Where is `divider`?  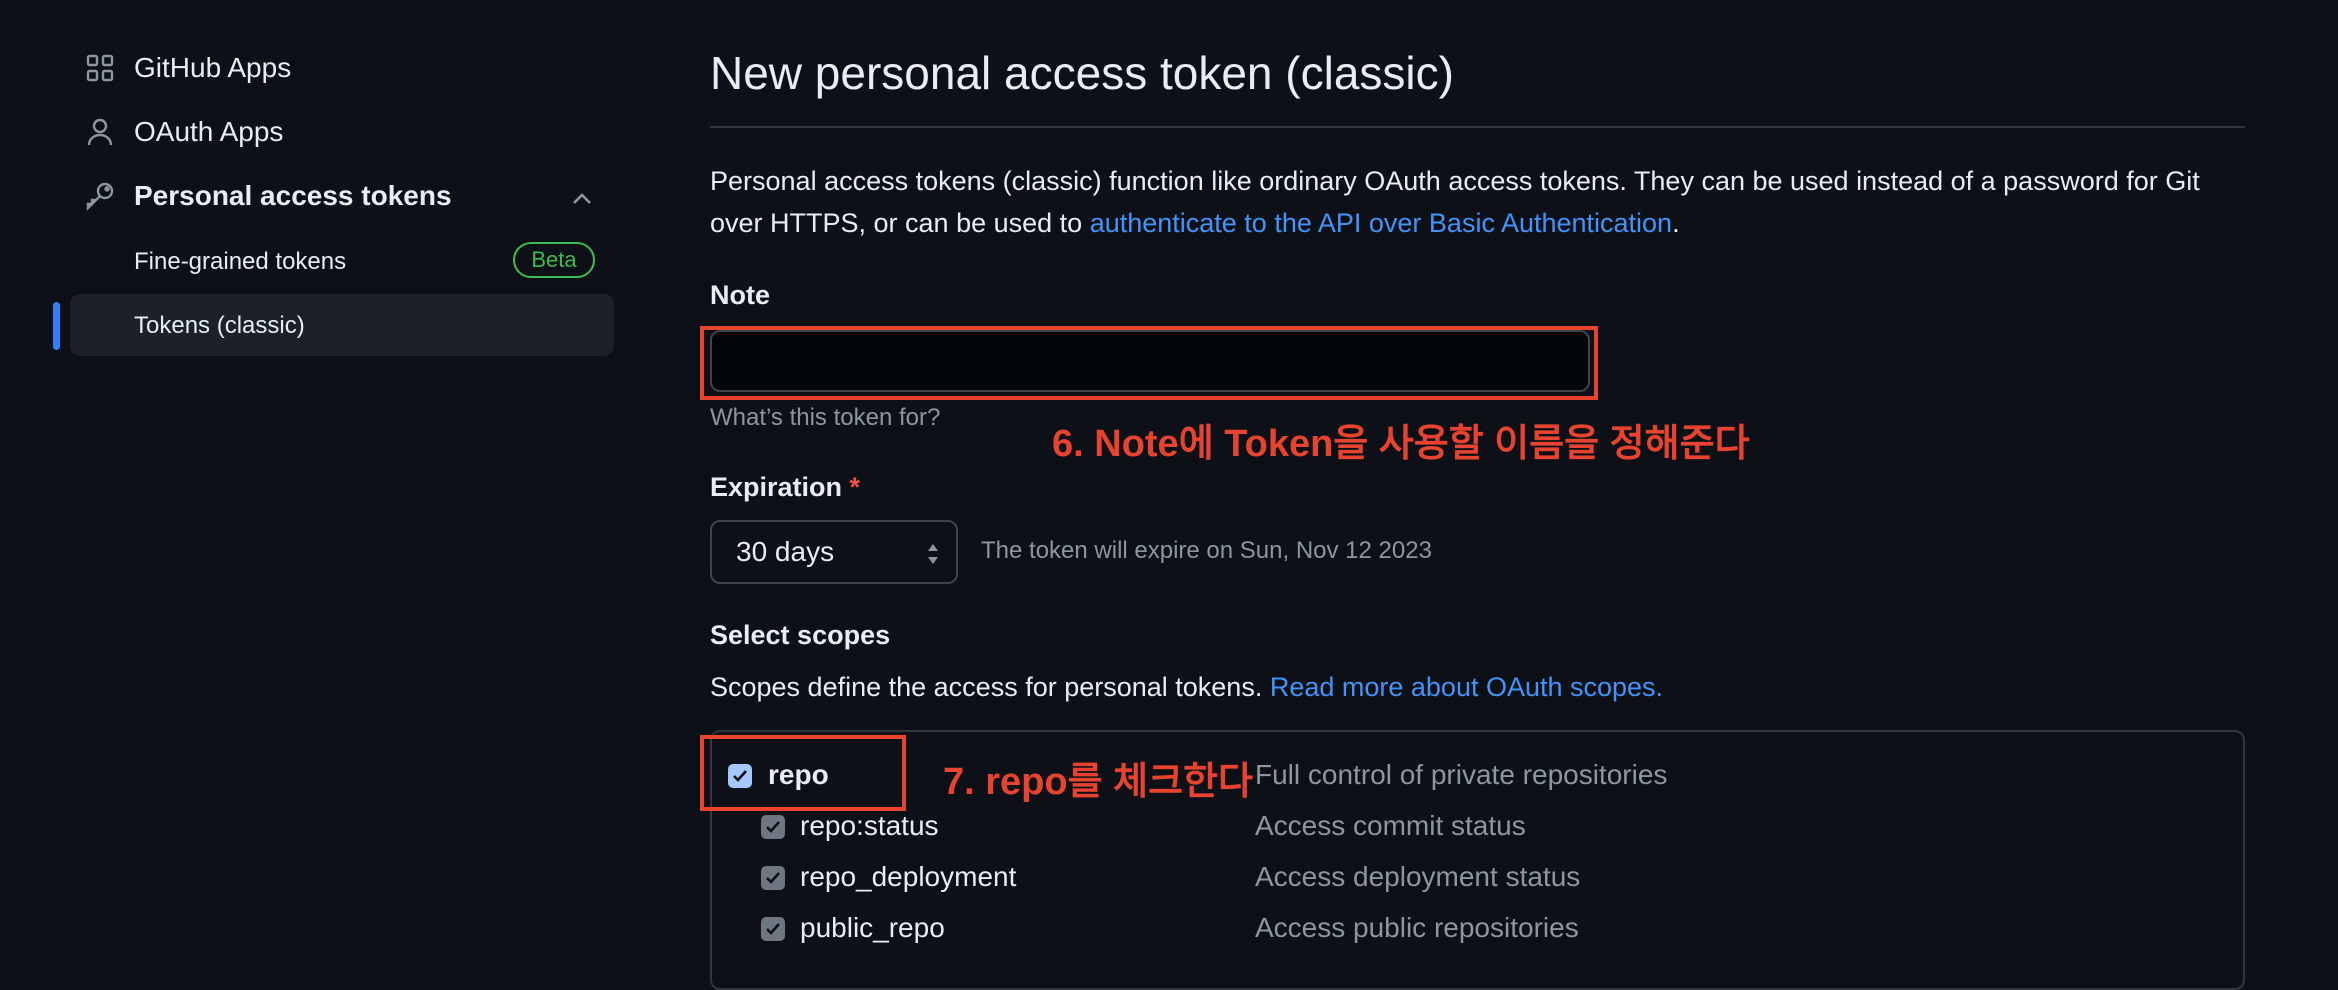 divider is located at coordinates (1477, 127).